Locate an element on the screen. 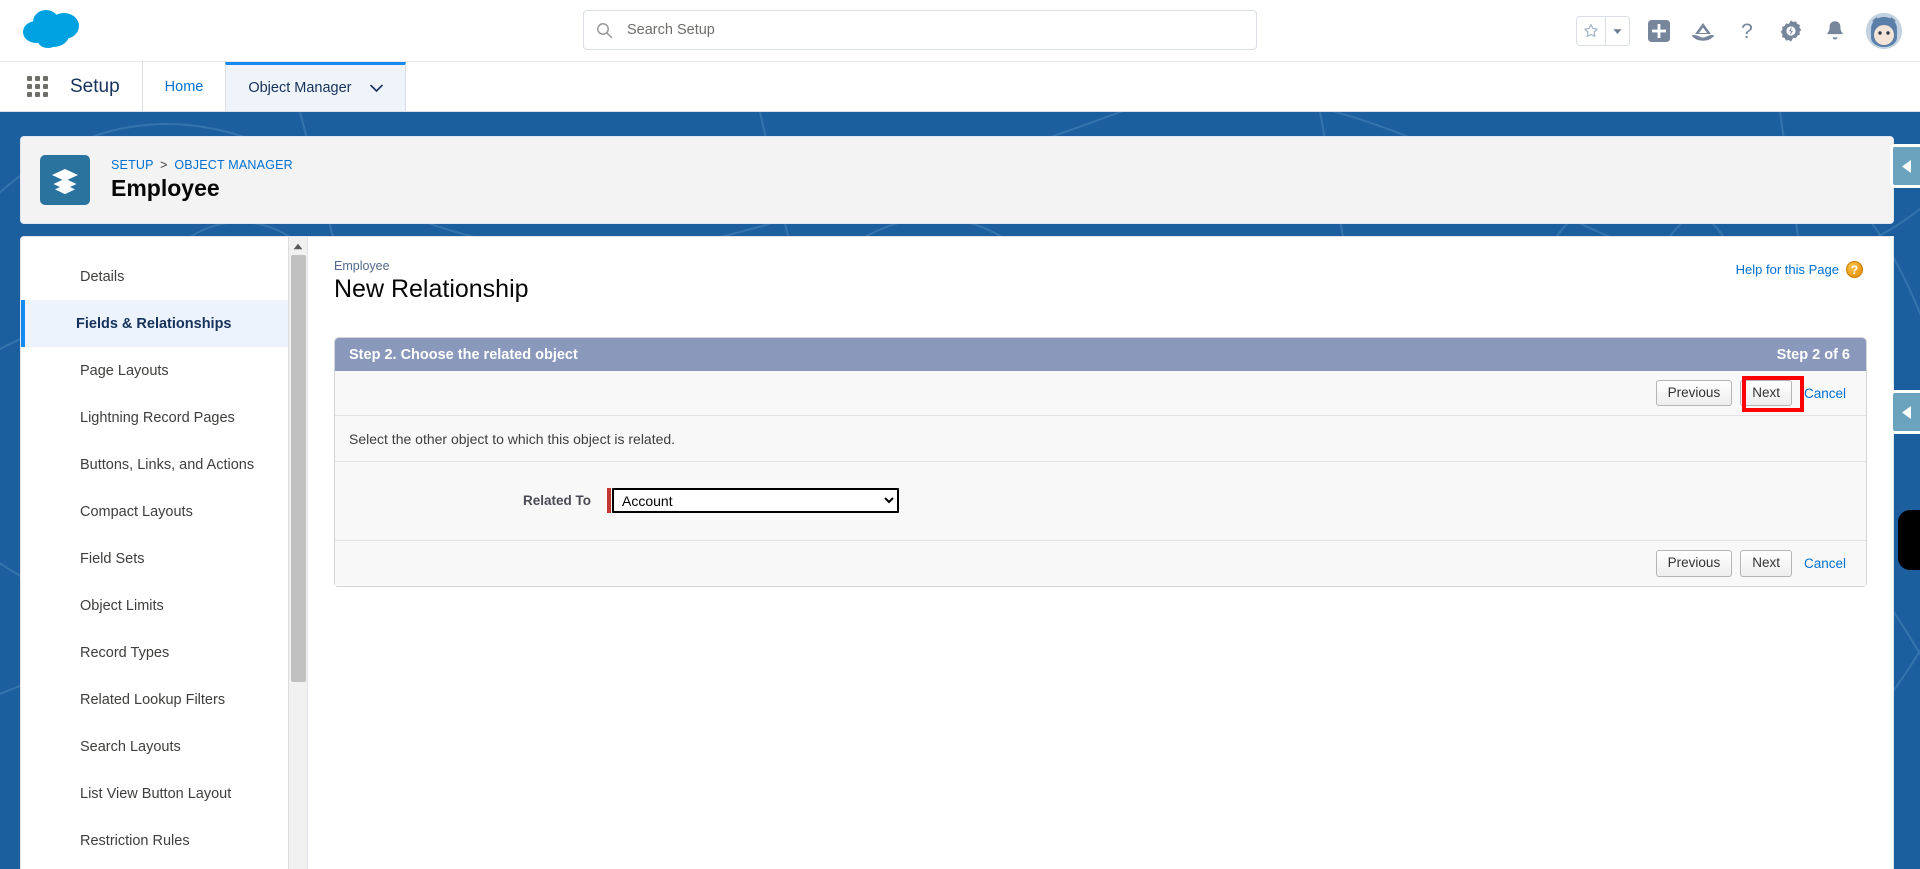 The image size is (1920, 869). global-actions-plus-icon is located at coordinates (1659, 31).